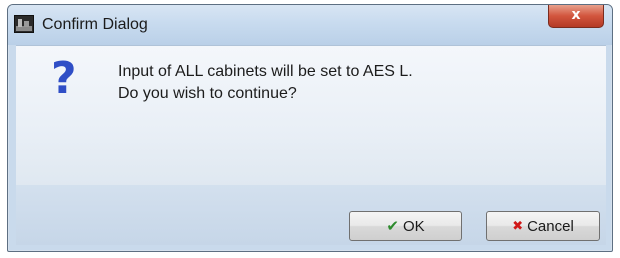 This screenshot has height=258, width=620. I want to click on ok-button: ✔ OK, so click(405, 226).